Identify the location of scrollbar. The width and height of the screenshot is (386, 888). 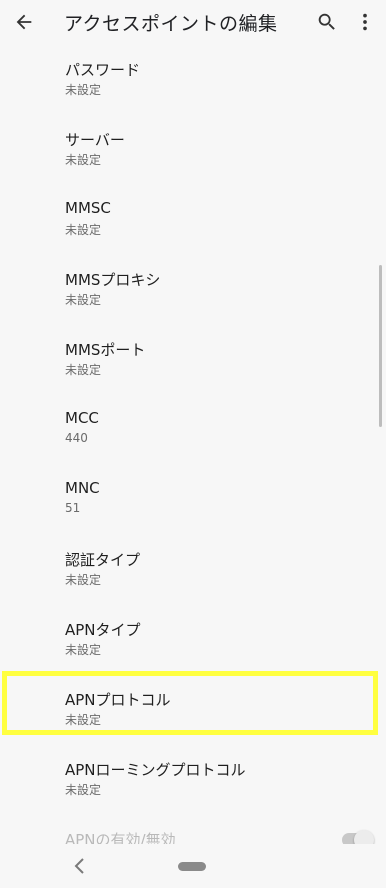
(380, 346).